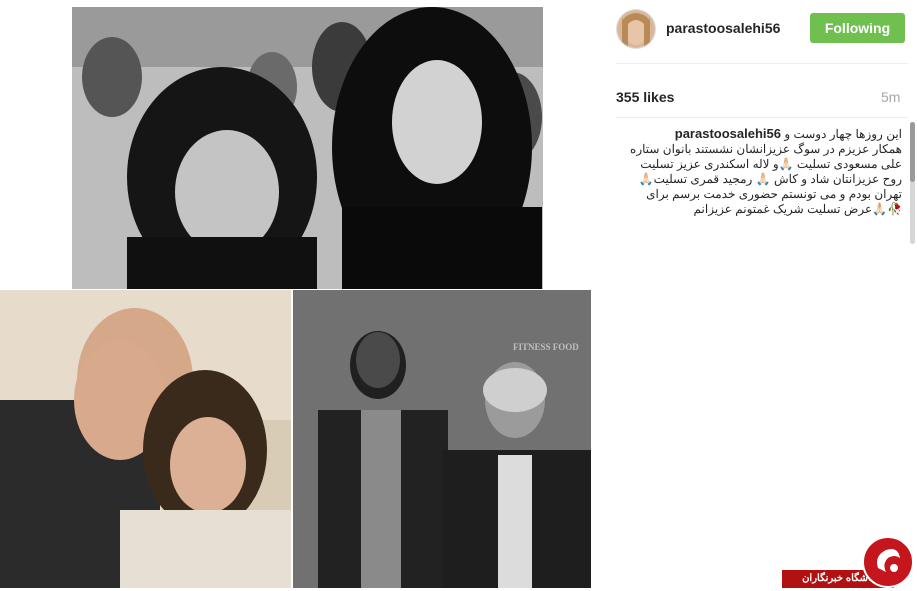 This screenshot has height=591, width=917. Describe the element at coordinates (857, 28) in the screenshot. I see `following-button: Following` at that location.